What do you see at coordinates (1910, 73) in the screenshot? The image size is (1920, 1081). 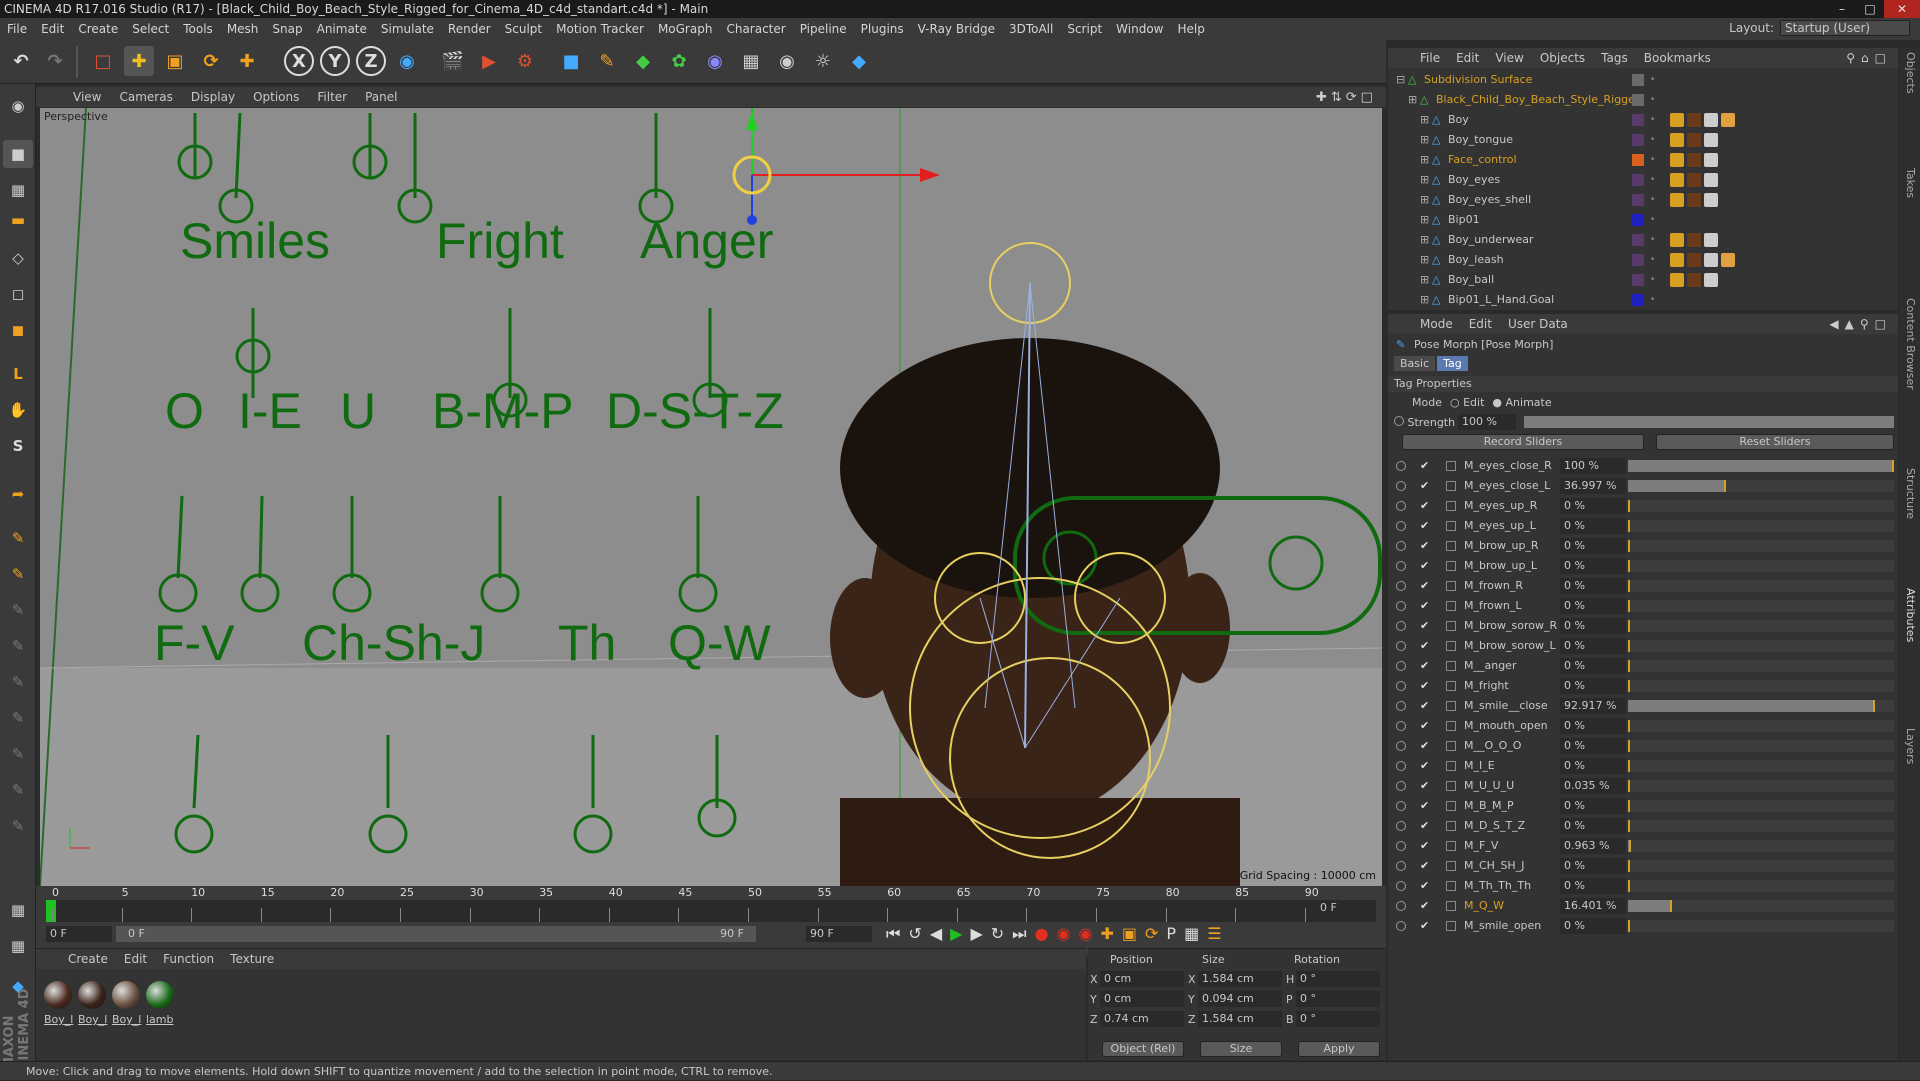 I see `side-tab-objects: Objects` at bounding box center [1910, 73].